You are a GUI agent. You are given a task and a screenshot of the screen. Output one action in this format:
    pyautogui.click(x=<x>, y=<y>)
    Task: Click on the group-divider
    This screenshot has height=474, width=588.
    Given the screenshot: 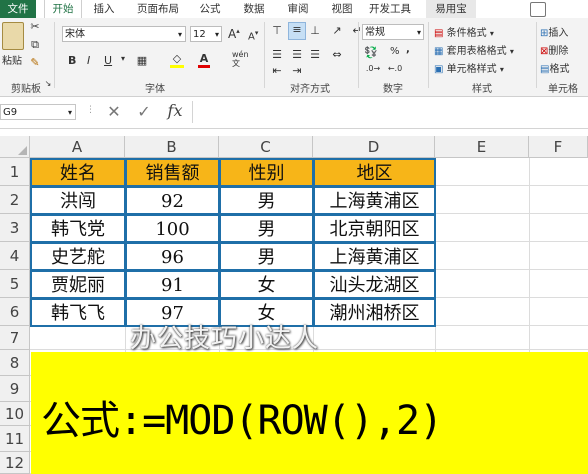 What is the action you would take?
    pyautogui.click(x=54, y=55)
    